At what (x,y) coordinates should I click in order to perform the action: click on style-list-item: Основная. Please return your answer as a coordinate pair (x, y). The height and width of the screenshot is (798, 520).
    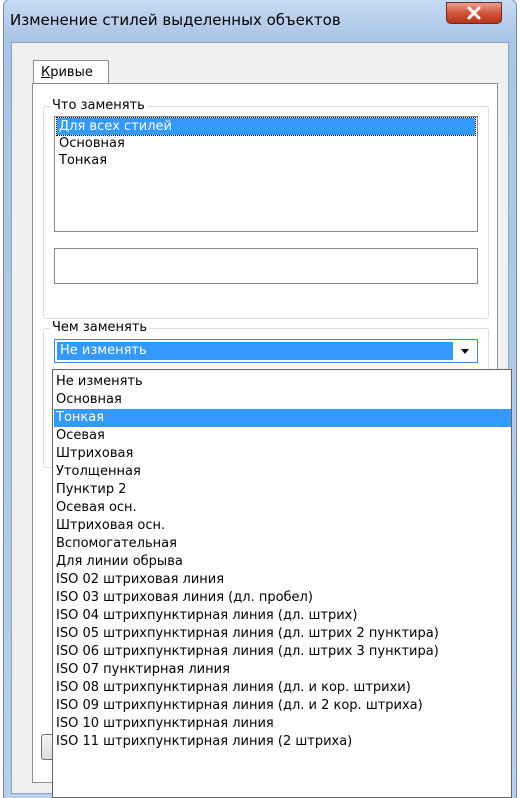
    Looking at the image, I should click on (266, 143).